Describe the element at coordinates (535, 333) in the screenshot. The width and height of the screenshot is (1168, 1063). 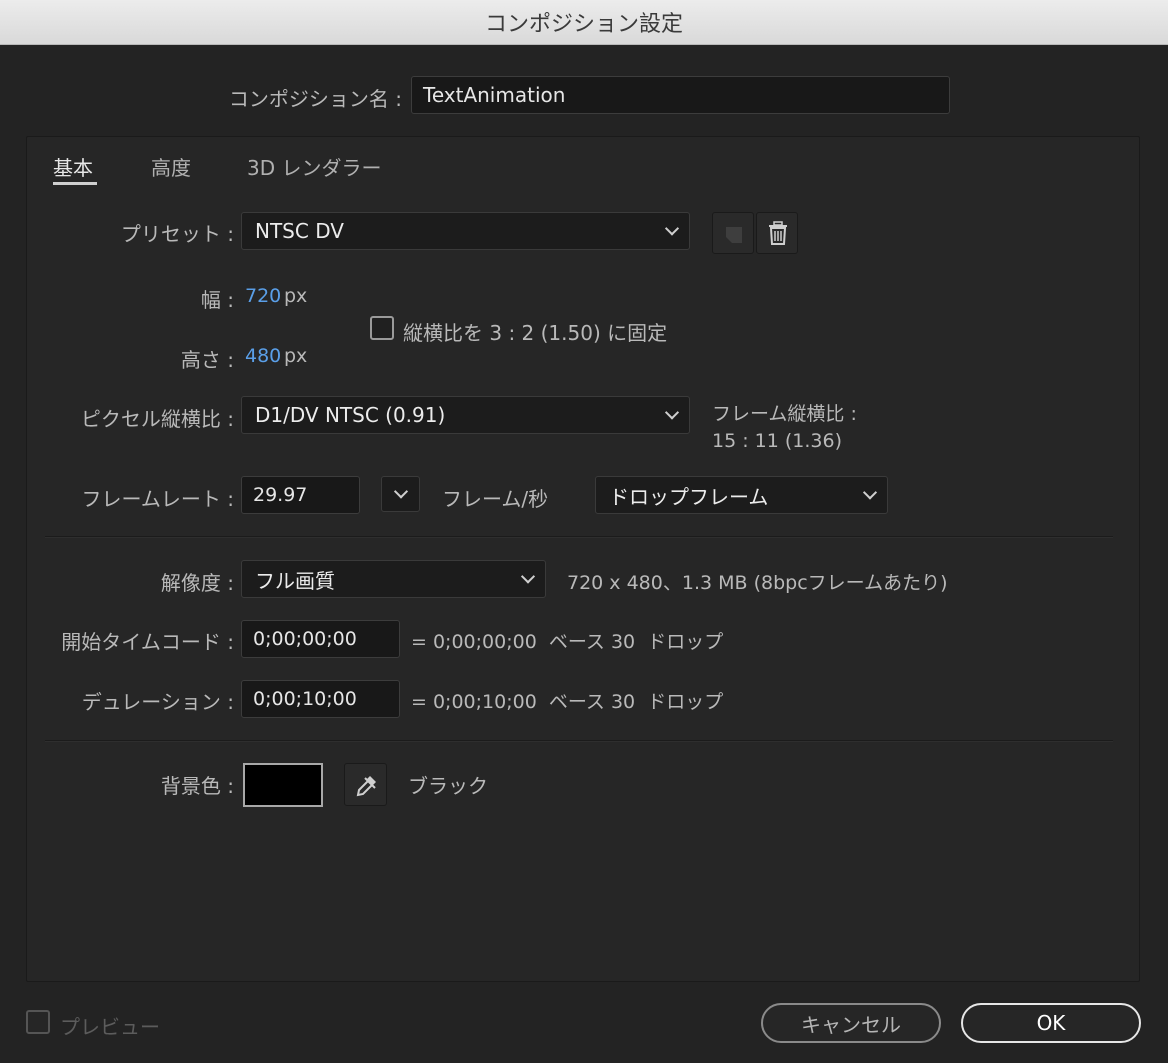
I see `lock-aspect-label: 縦横比を 3 : 2 (1.50) に固定` at that location.